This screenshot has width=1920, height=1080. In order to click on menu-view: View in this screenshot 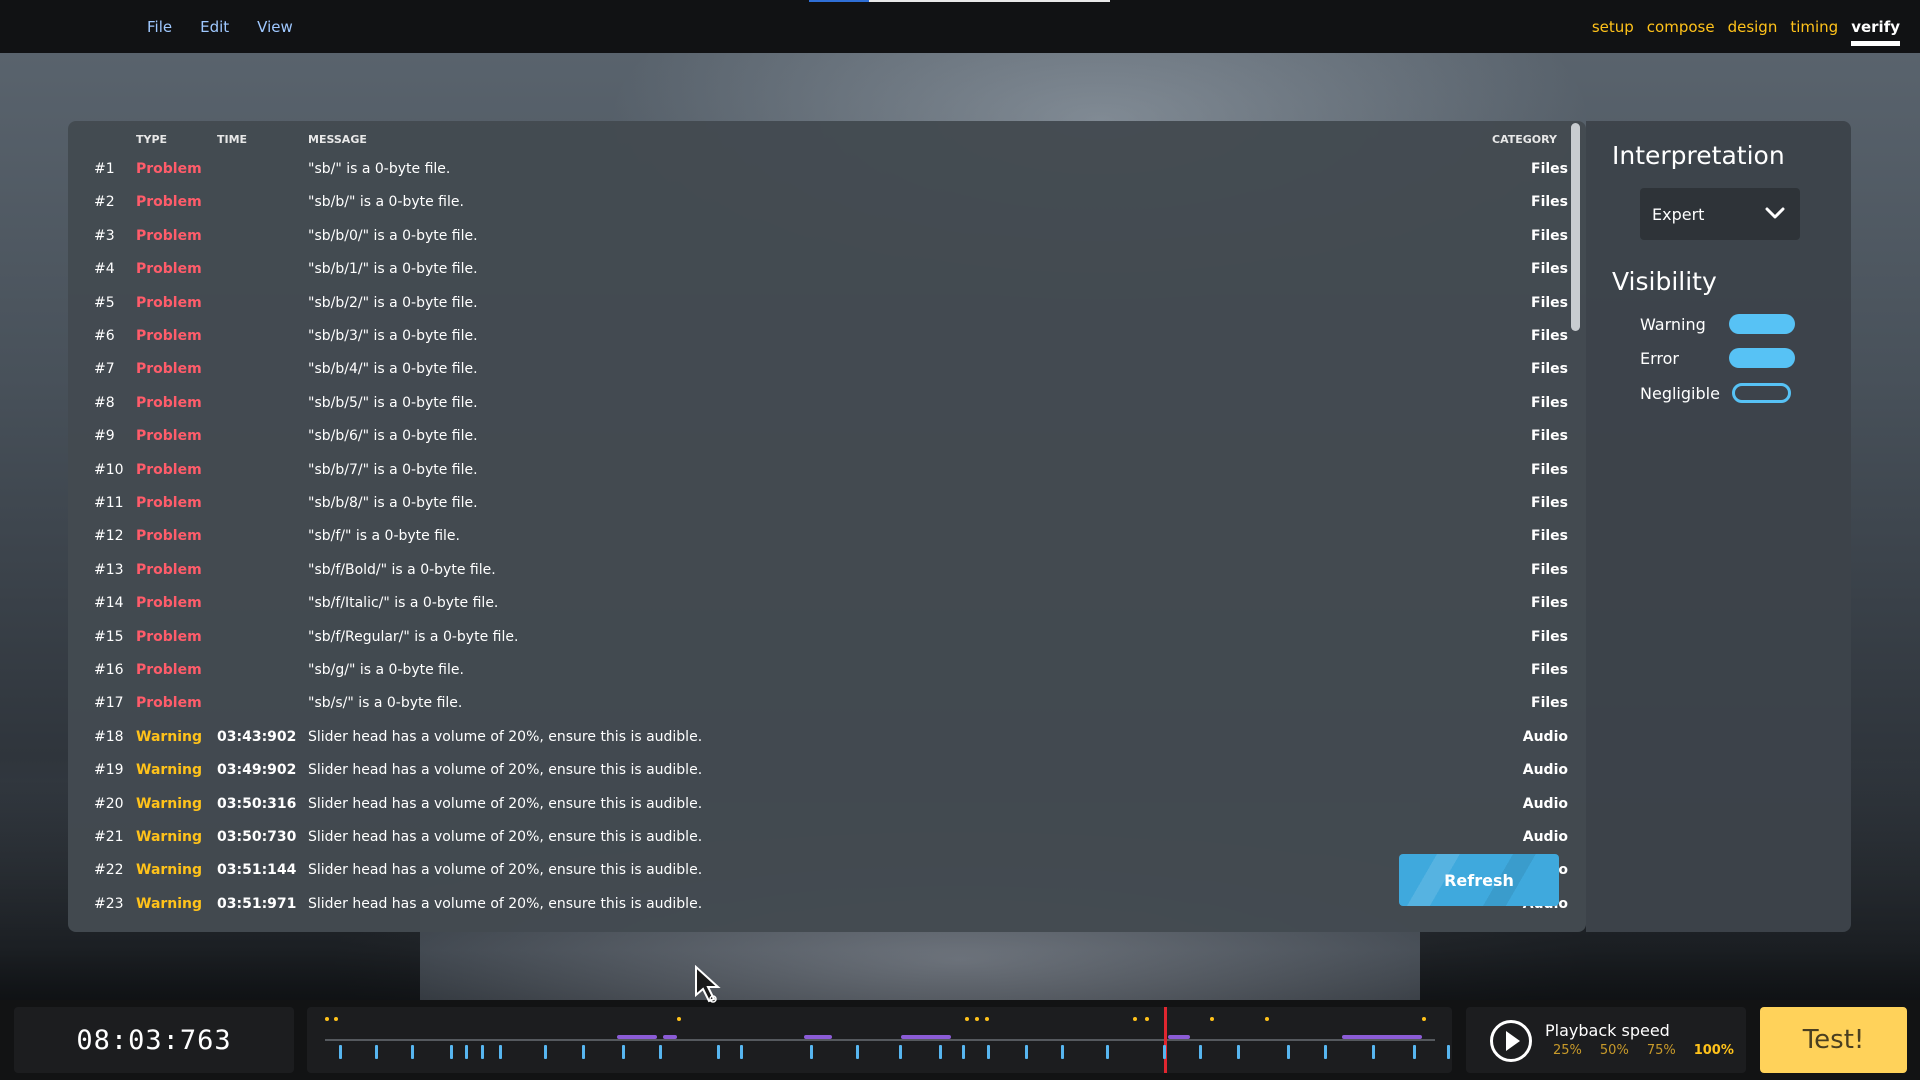, I will do `click(275, 27)`.